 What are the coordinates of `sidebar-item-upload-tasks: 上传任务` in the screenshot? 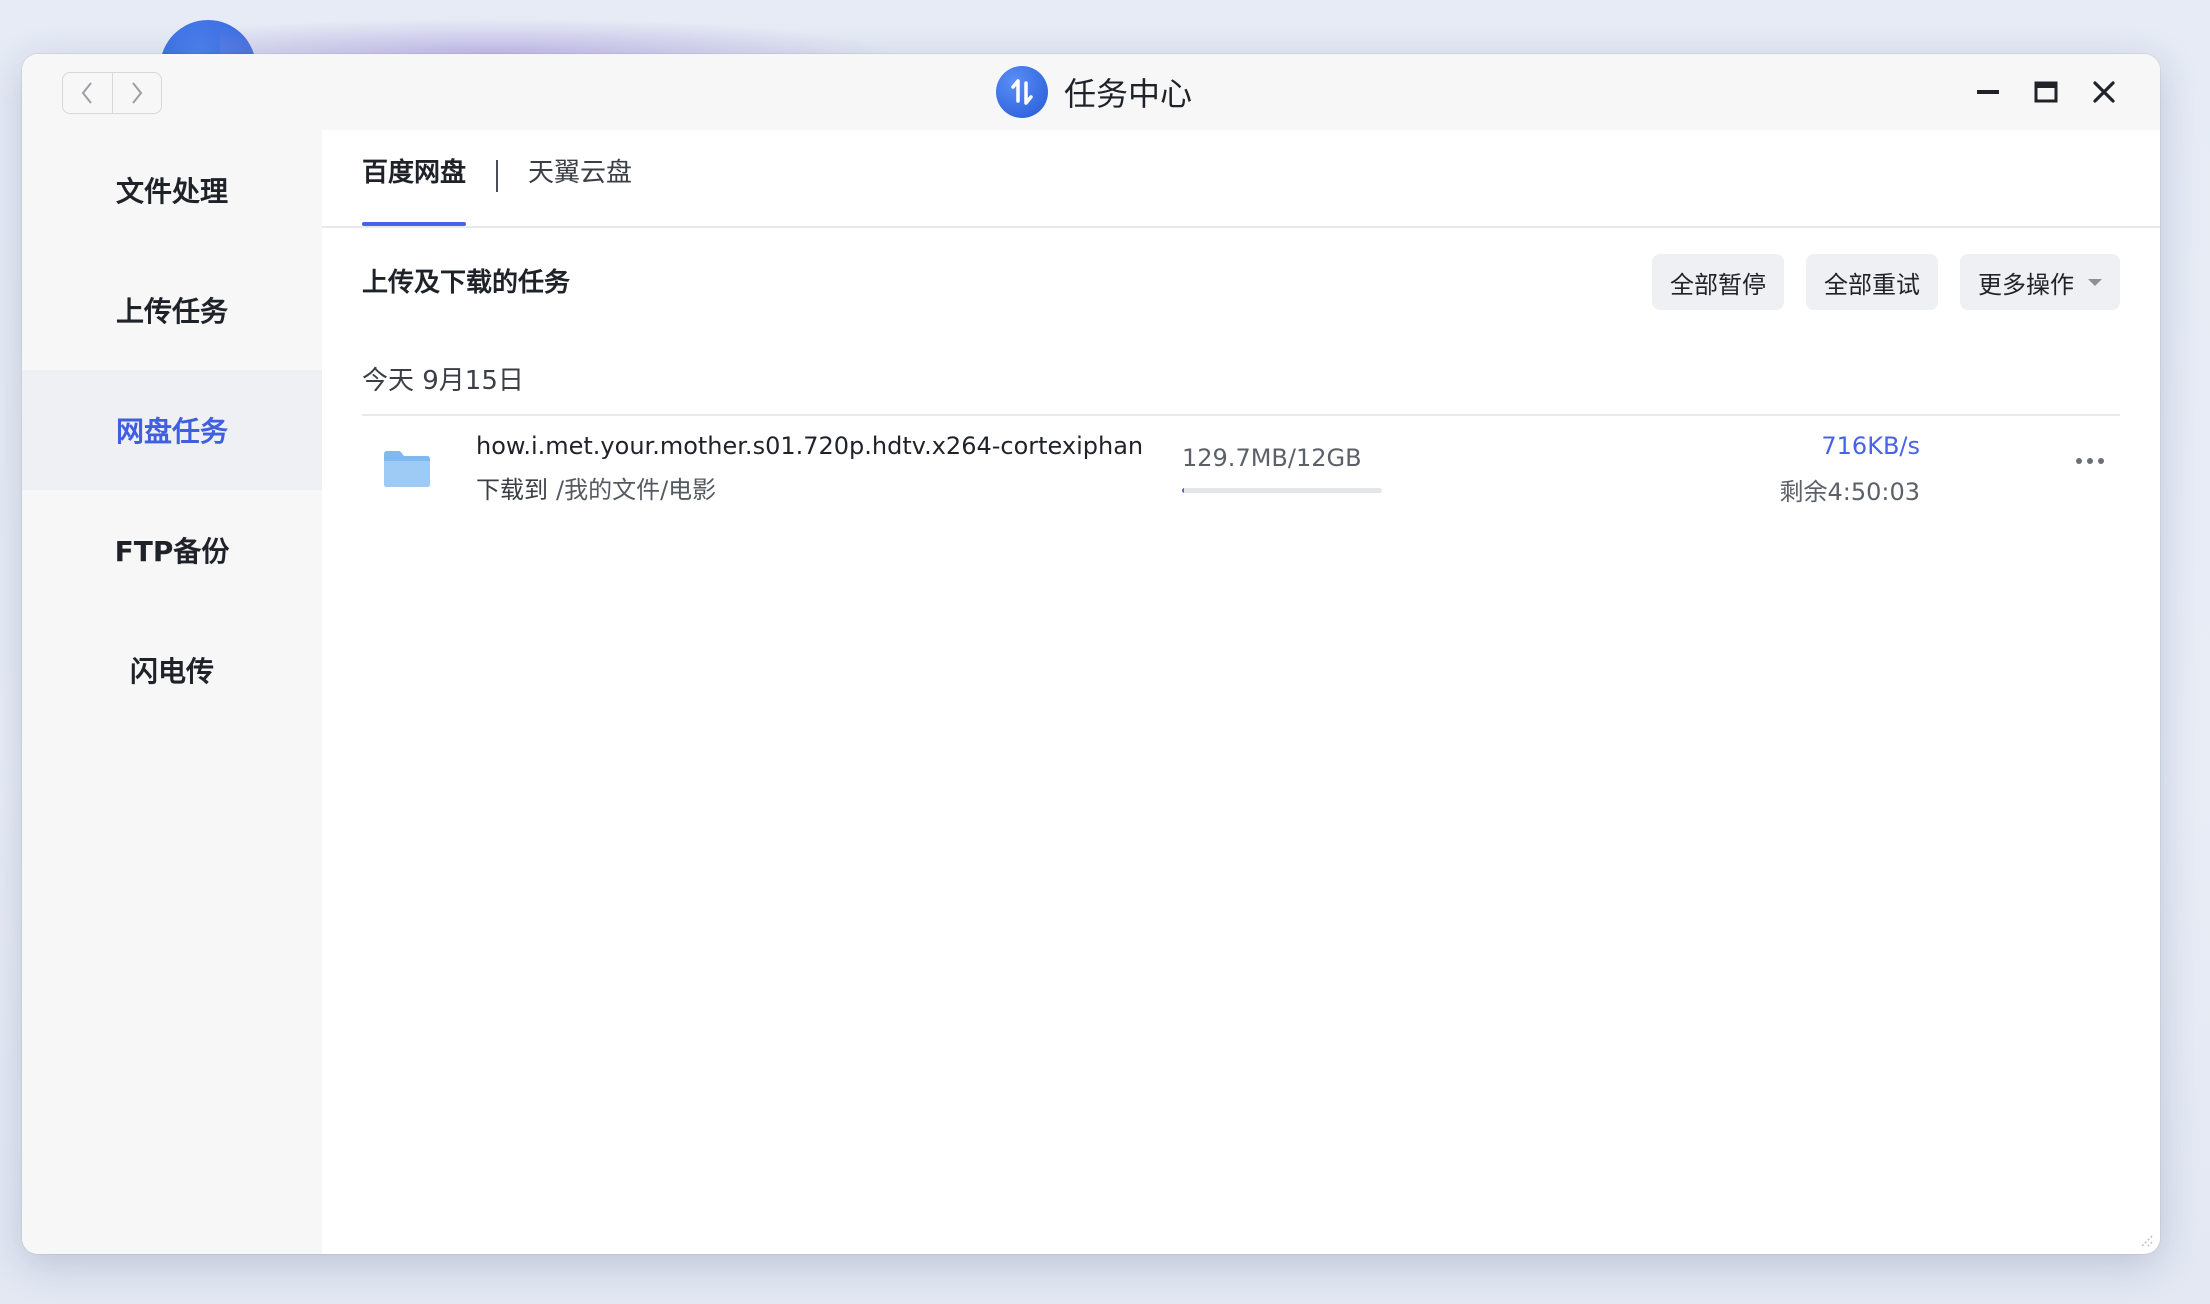 It's located at (172, 310).